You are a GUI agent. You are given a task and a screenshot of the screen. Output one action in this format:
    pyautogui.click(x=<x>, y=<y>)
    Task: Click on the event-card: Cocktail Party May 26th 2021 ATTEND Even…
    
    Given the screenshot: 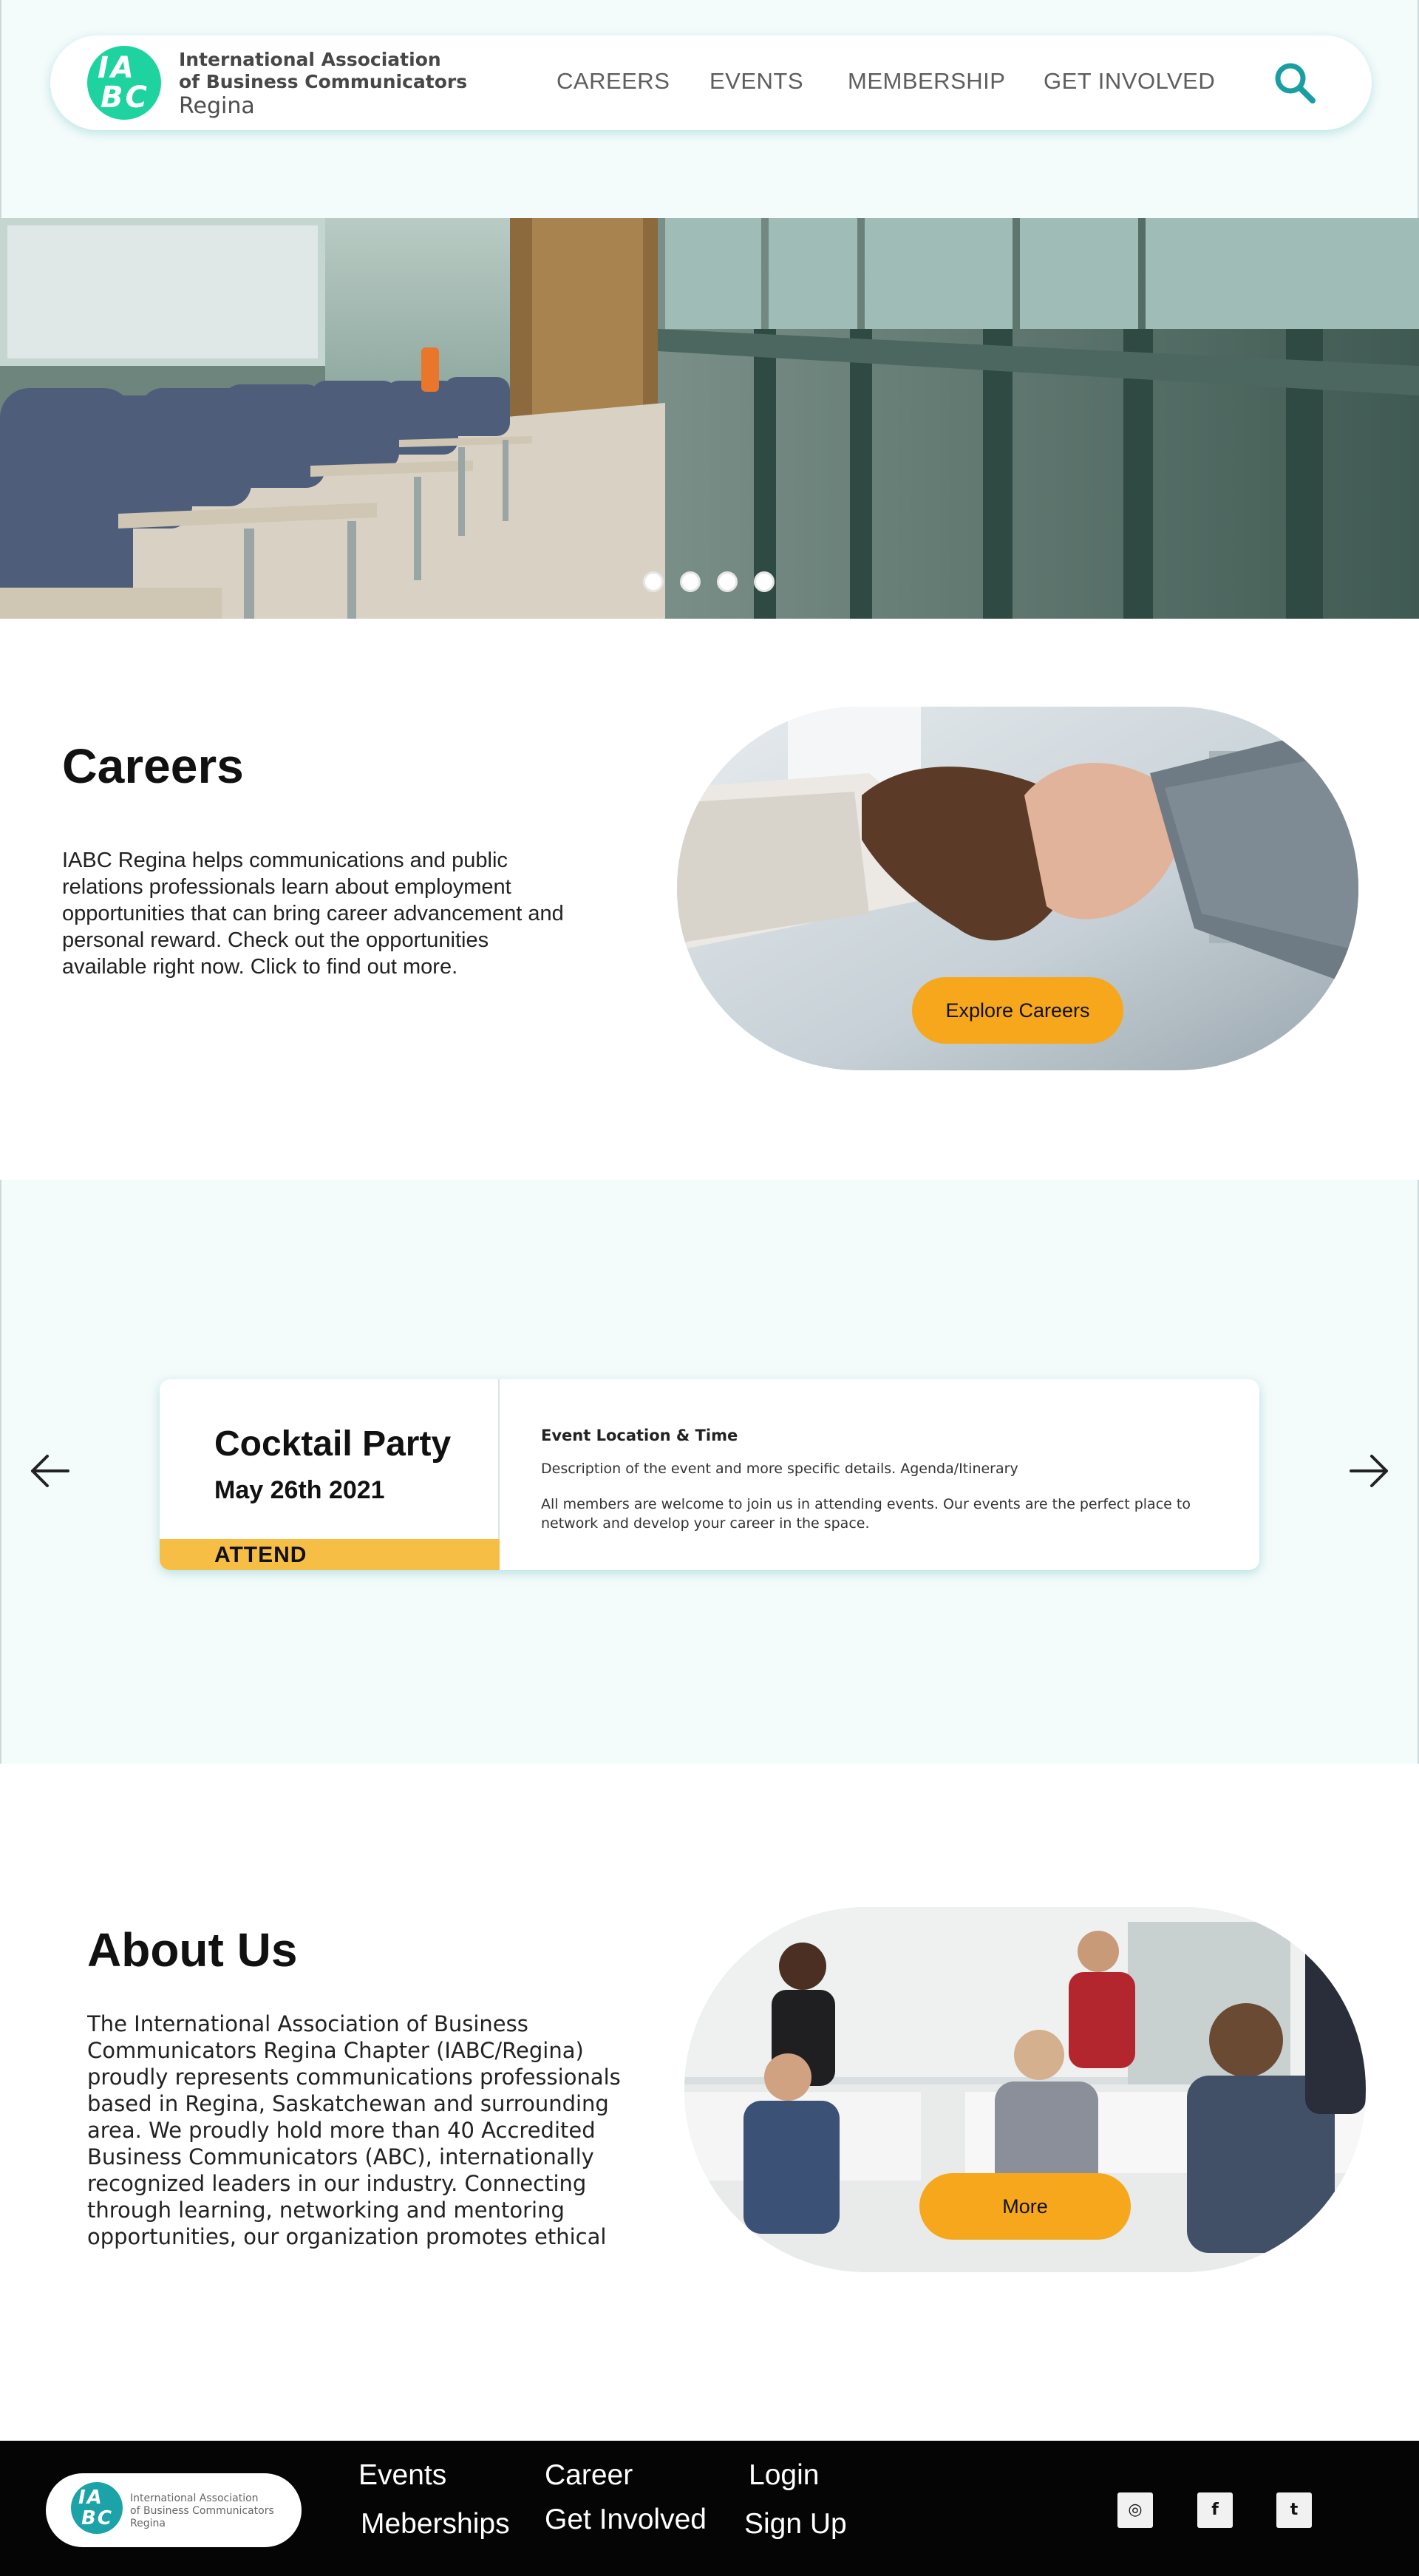 What is the action you would take?
    pyautogui.click(x=709, y=1474)
    